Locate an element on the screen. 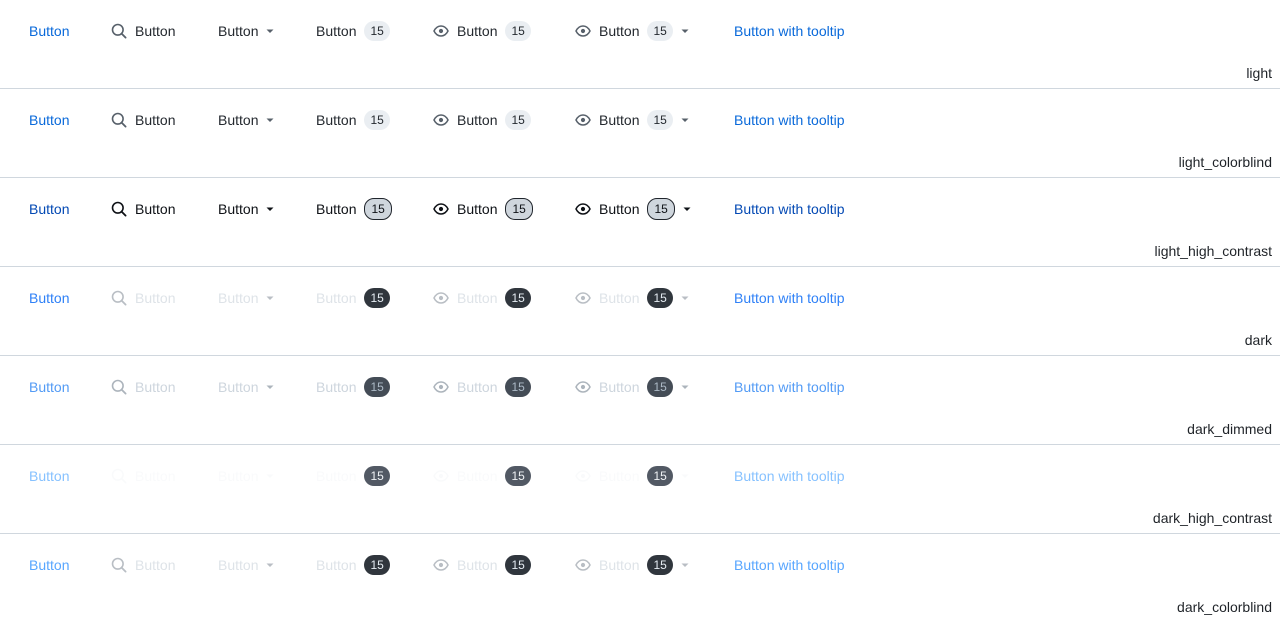  theme-row-dark_high_contrast: Button Button Button Button 15 Button 15 is located at coordinates (640, 489).